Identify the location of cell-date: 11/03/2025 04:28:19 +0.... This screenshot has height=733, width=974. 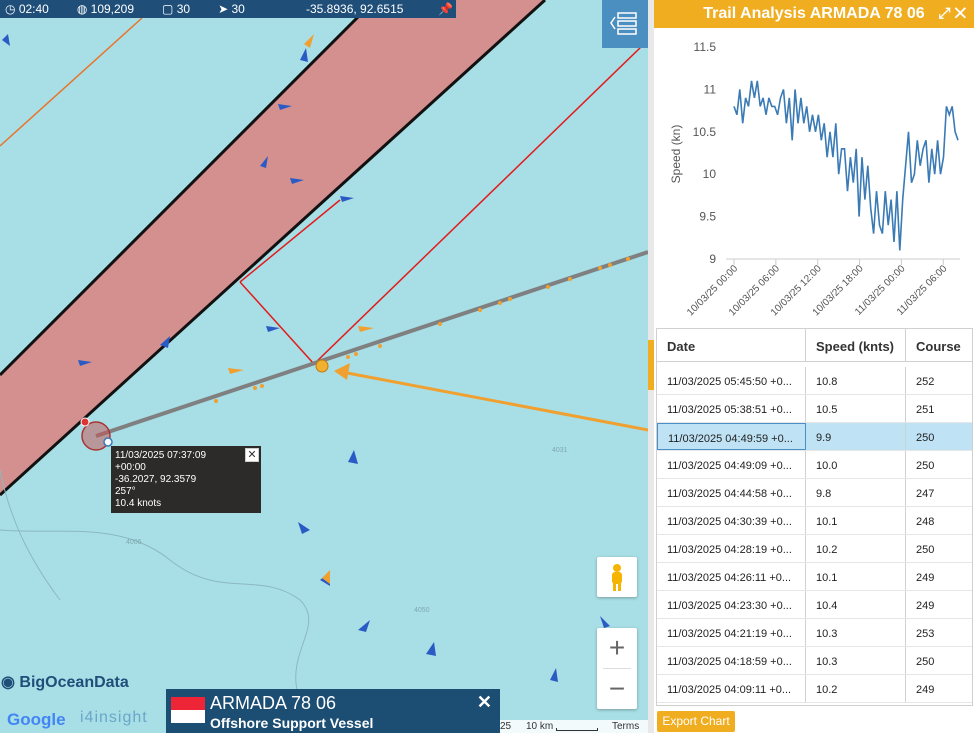
(731, 548).